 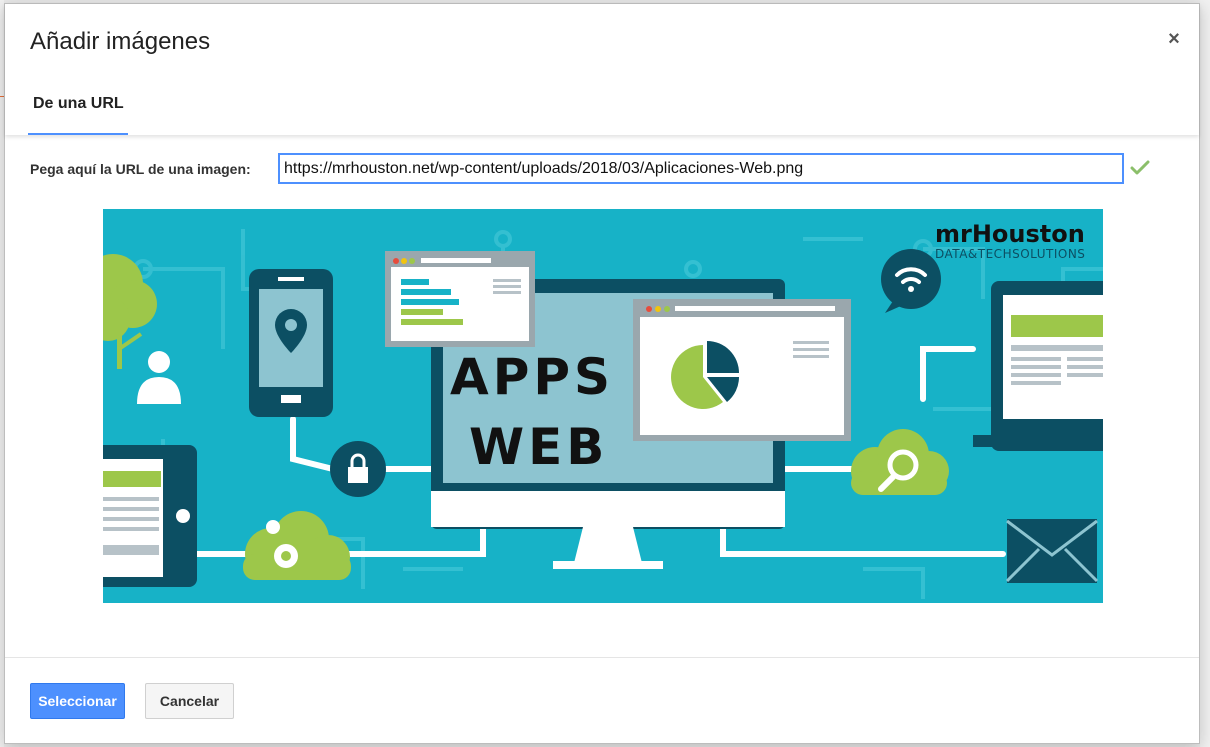 I want to click on preview-headline-line2: WEB, so click(x=538, y=447).